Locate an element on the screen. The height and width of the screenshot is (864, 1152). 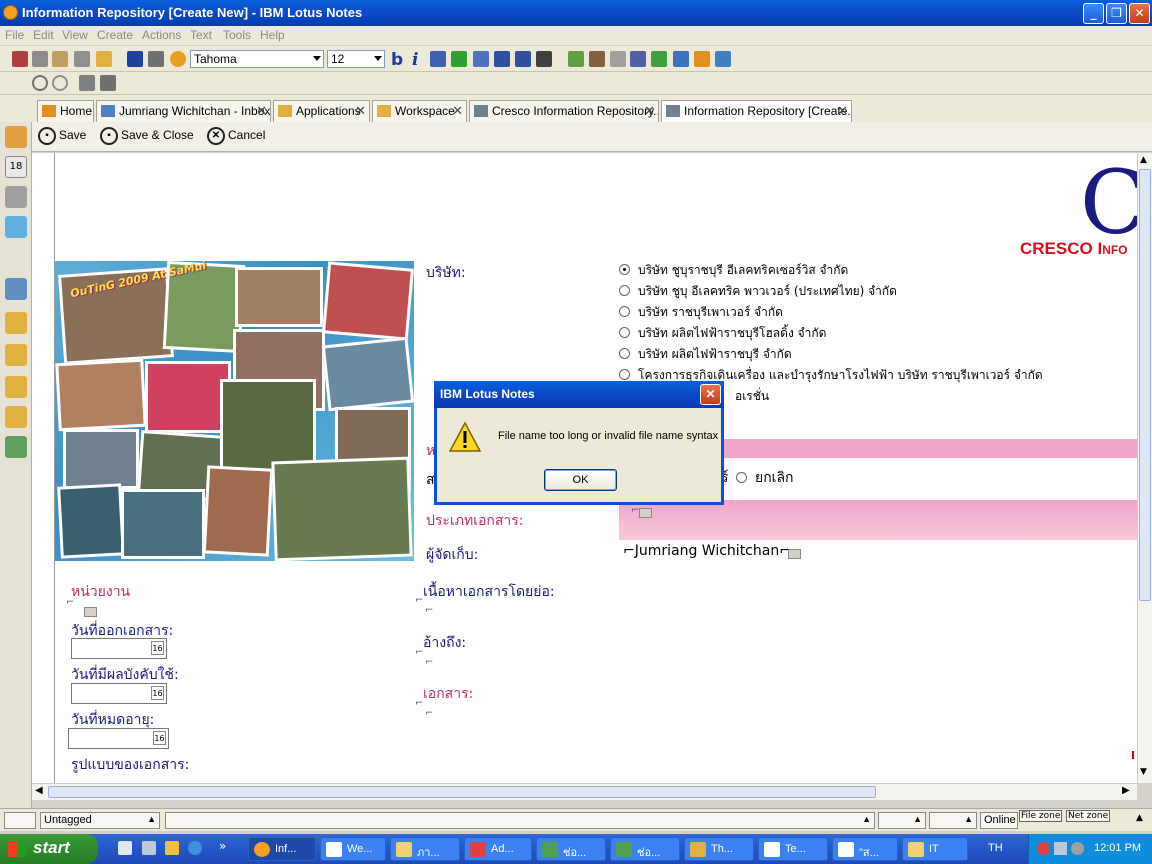
tray-icon-volume is located at coordinates (1077, 848).